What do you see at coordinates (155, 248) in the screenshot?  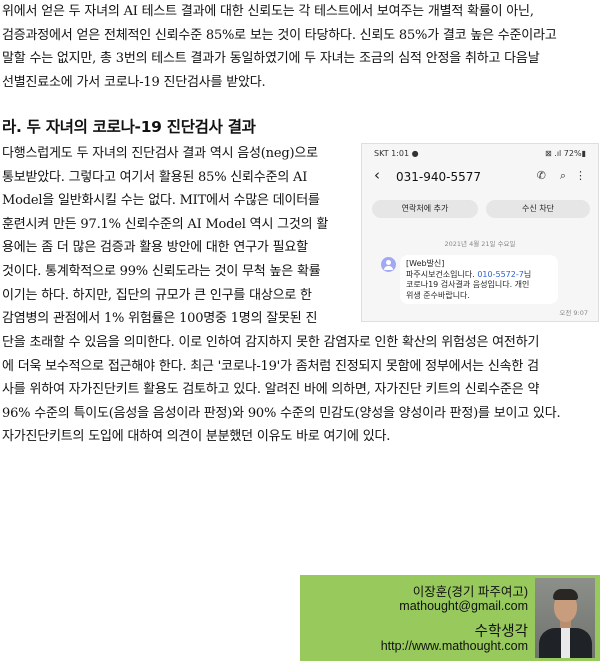 I see `text-line: 용에는 좀 더 많은 검증과 활용 방안에 대한 연구가 필요할` at bounding box center [155, 248].